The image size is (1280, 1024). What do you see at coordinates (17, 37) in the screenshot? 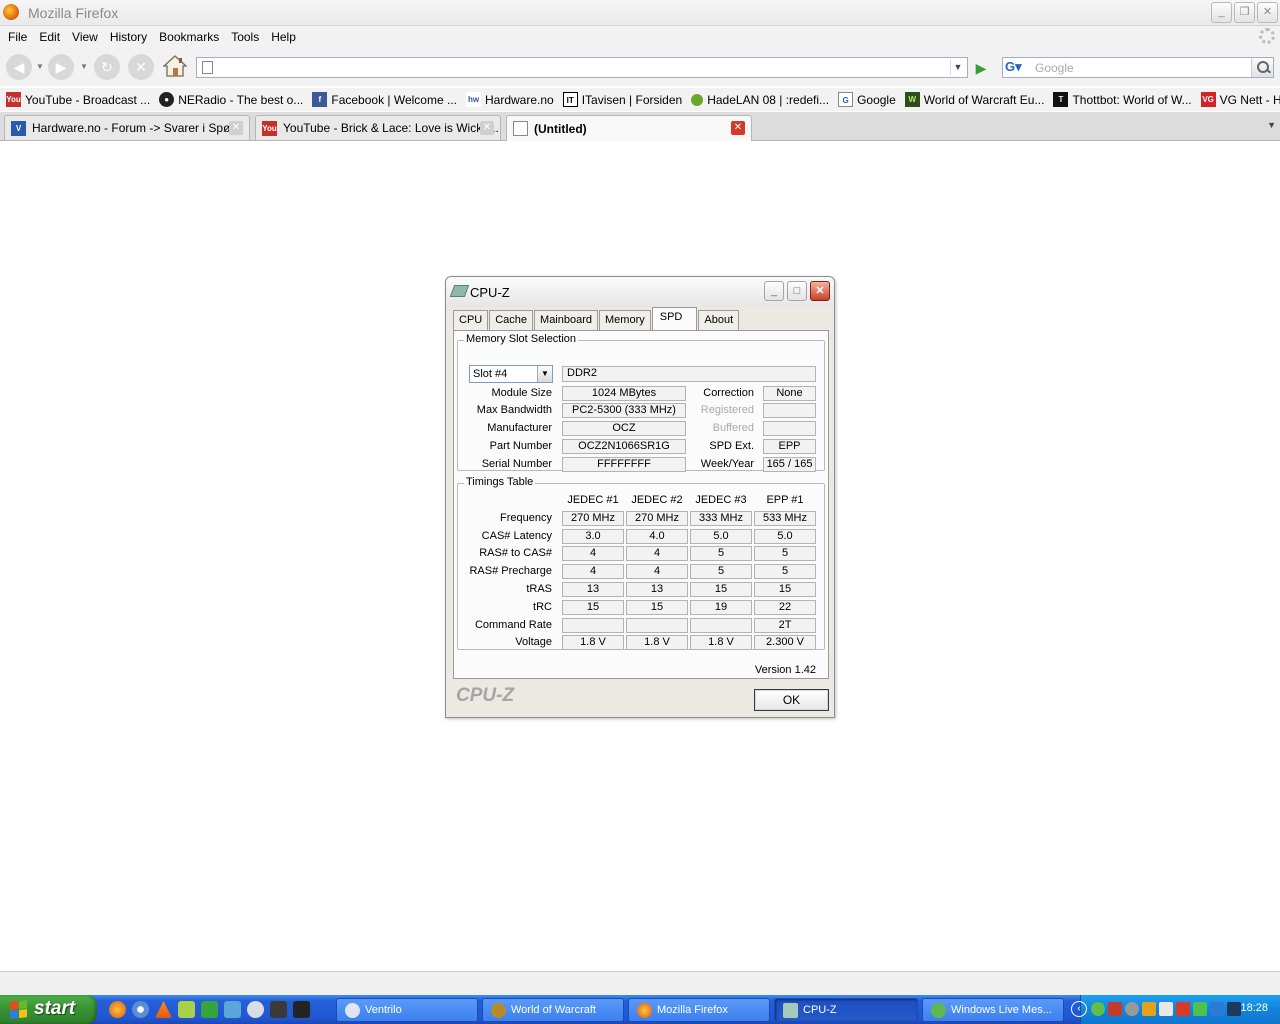
I see `menu-file: File` at bounding box center [17, 37].